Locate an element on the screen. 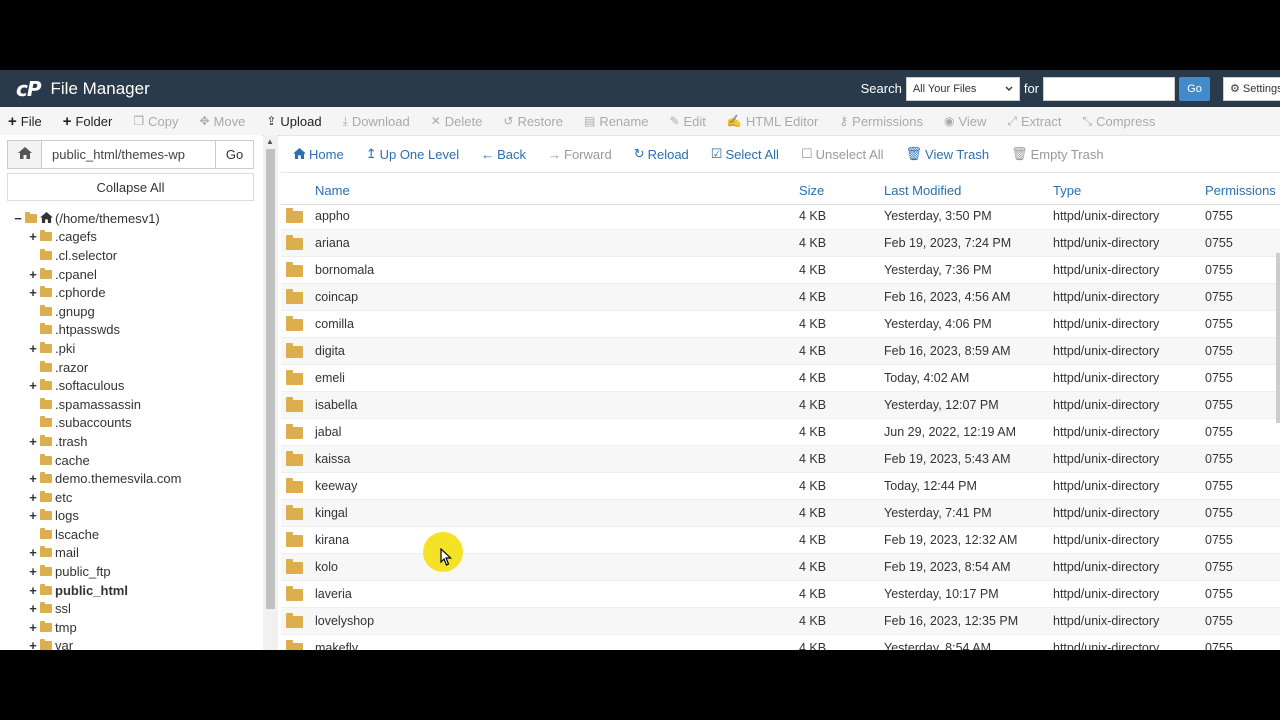 This screenshot has width=1280, height=720. tree-item: + demo.themesvila.com is located at coordinates (131, 478).